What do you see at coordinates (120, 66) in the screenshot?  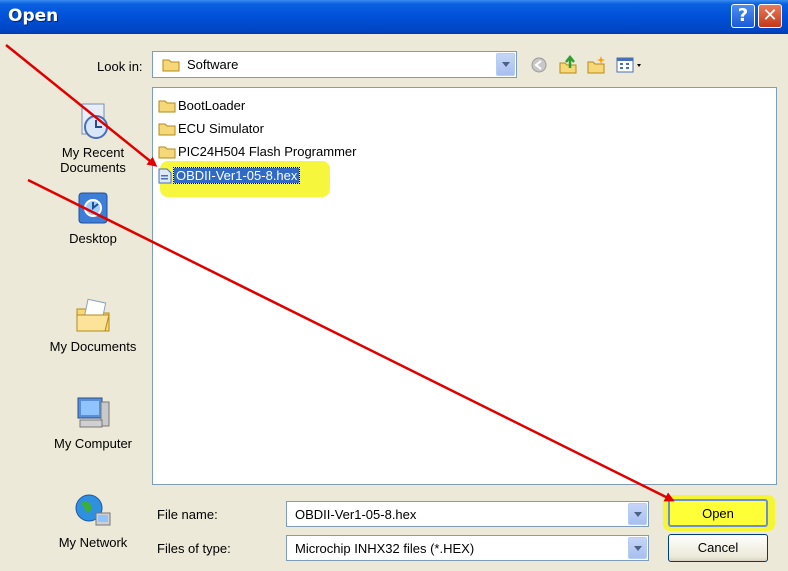 I see `lookin-label: Look in:` at bounding box center [120, 66].